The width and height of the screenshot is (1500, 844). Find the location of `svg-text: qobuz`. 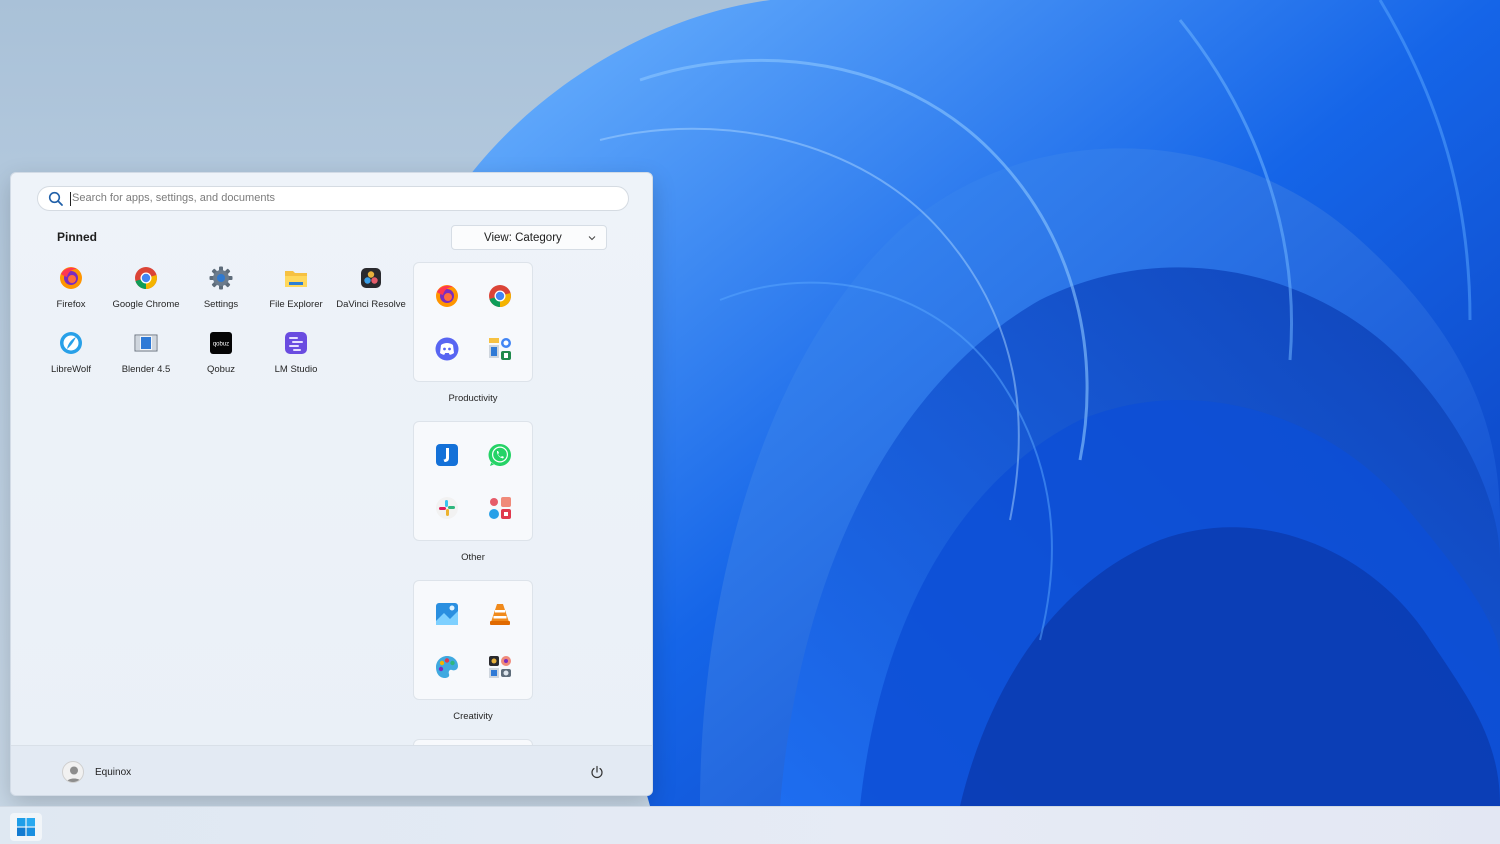

svg-text: qobuz is located at coordinates (221, 345).